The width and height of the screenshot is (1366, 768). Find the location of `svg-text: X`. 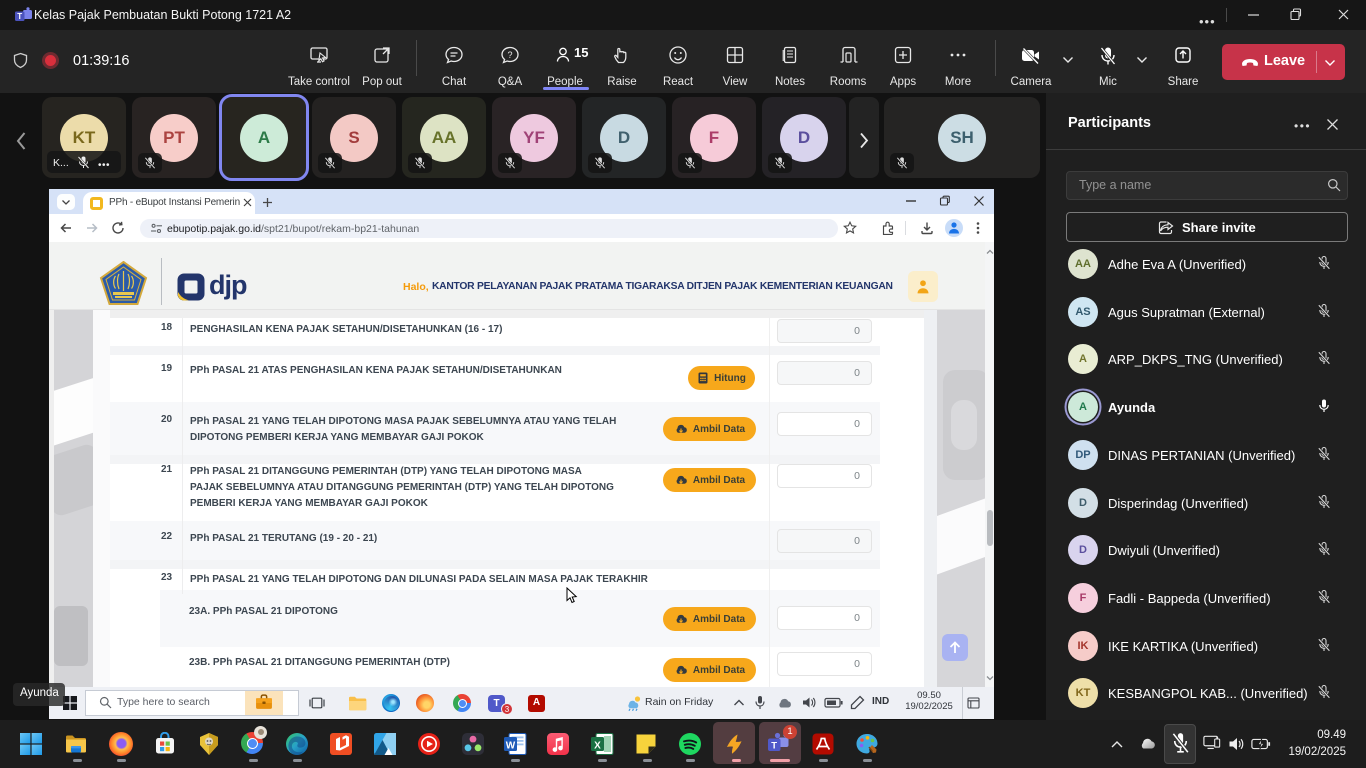

svg-text: X is located at coordinates (597, 746).